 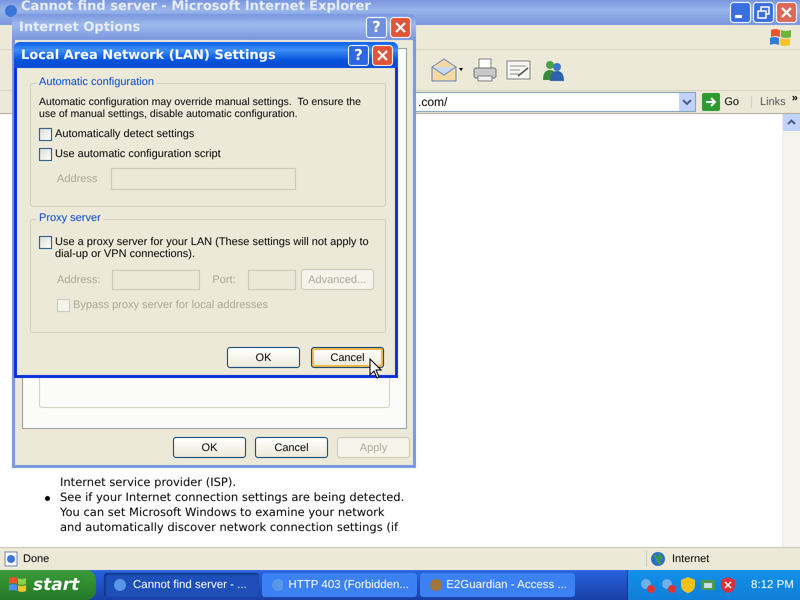 What do you see at coordinates (432, 102) in the screenshot?
I see `address-text: .com/` at bounding box center [432, 102].